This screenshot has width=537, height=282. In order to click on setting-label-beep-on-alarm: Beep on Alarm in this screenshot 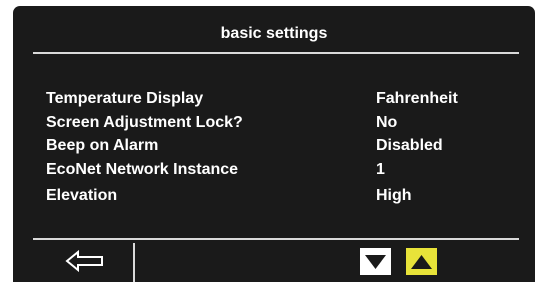, I will do `click(102, 145)`.